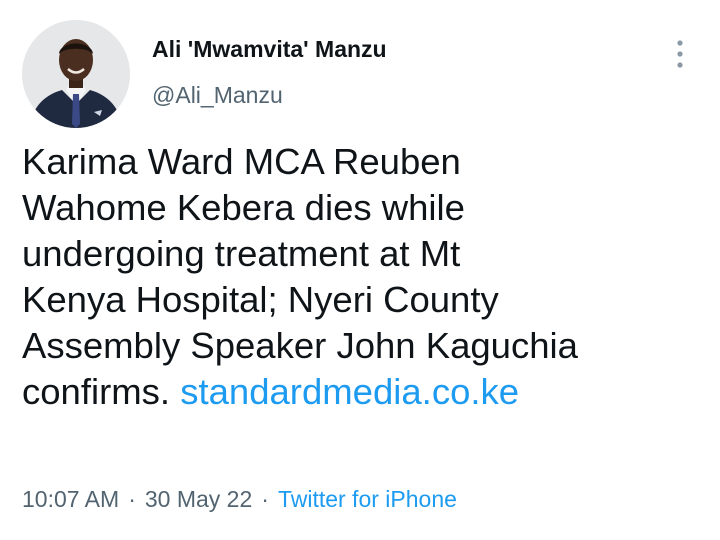 The image size is (720, 540). Describe the element at coordinates (70, 499) in the screenshot. I see `tweet-time: 10:07 AM` at that location.